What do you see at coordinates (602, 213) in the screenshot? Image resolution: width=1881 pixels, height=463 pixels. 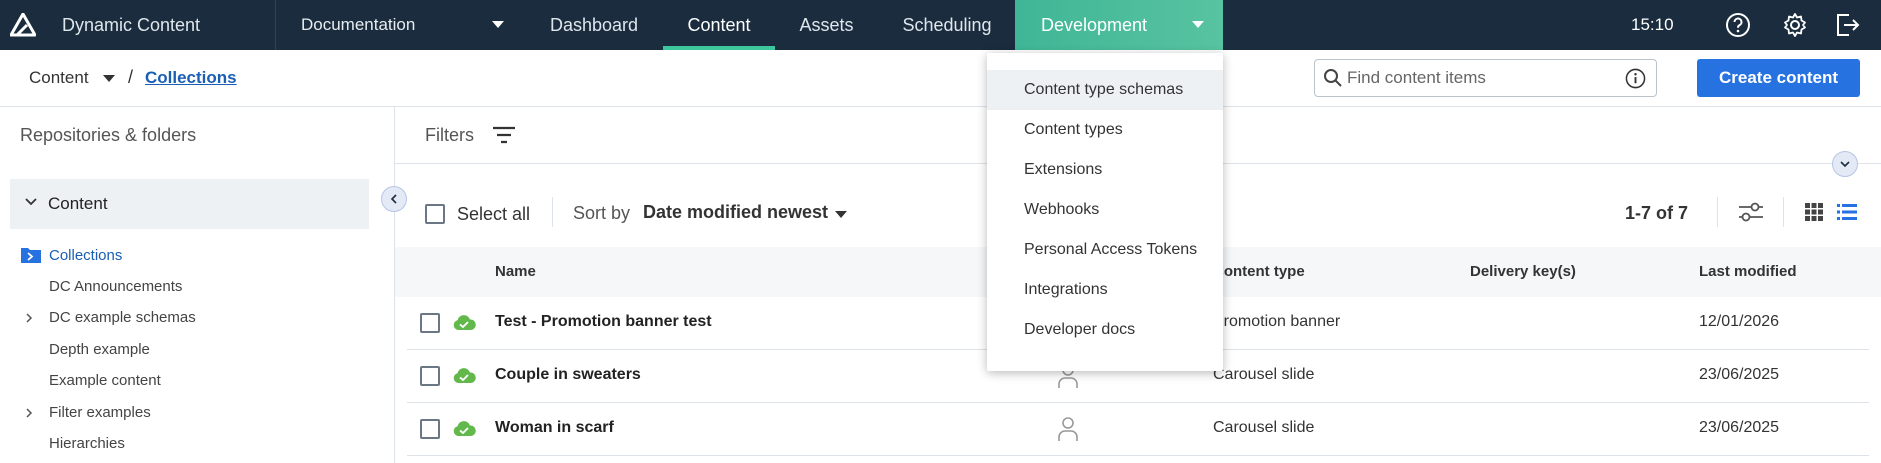 I see `sort-by-label: Sort by` at bounding box center [602, 213].